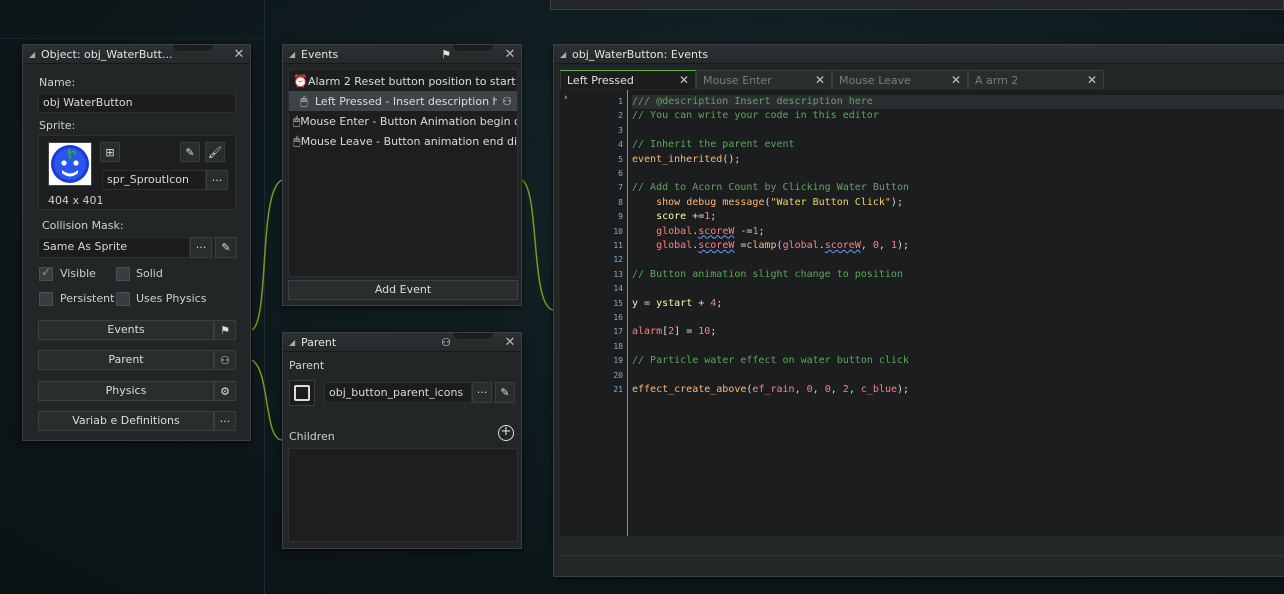 This screenshot has height=594, width=1284. I want to click on events-flag-button: ⚑, so click(225, 330).